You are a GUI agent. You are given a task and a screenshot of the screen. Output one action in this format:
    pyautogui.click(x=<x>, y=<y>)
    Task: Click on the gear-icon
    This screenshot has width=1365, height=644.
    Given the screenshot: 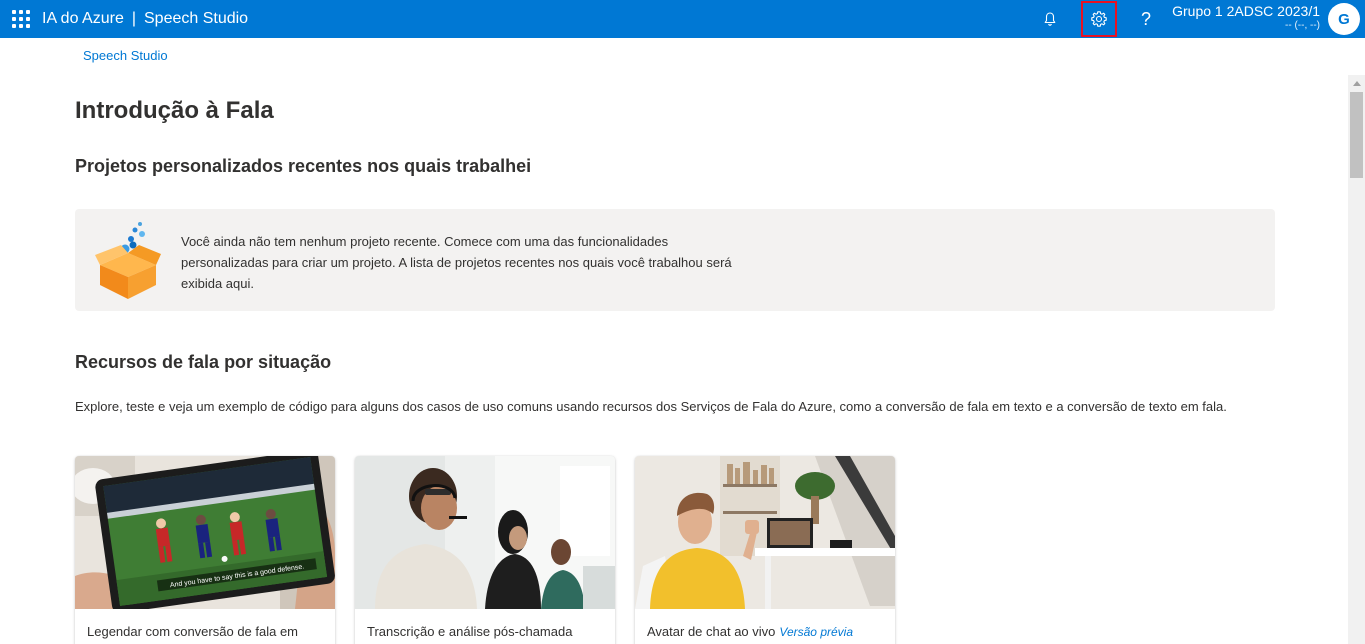 What is the action you would take?
    pyautogui.click(x=1099, y=19)
    